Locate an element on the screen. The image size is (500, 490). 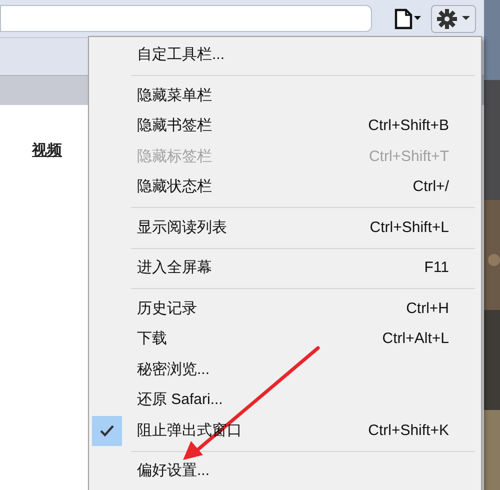
settings-button is located at coordinates (453, 18).